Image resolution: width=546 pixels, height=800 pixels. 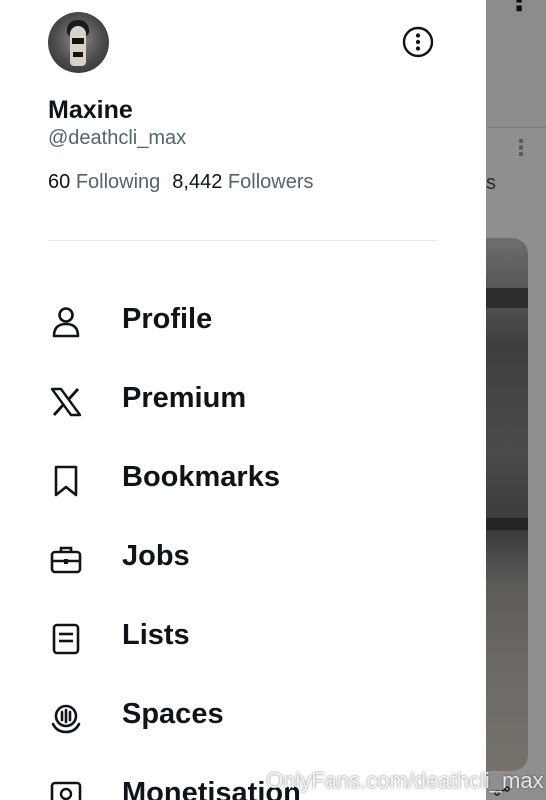 What do you see at coordinates (243, 559) in the screenshot?
I see `menu-item-jobs: Jobs` at bounding box center [243, 559].